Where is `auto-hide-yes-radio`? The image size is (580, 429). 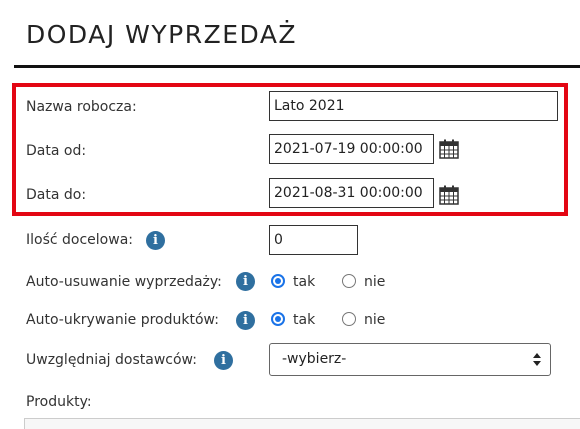 auto-hide-yes-radio is located at coordinates (278, 319).